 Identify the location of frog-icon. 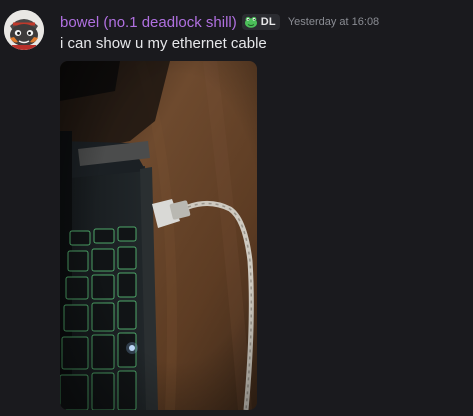
(250, 22).